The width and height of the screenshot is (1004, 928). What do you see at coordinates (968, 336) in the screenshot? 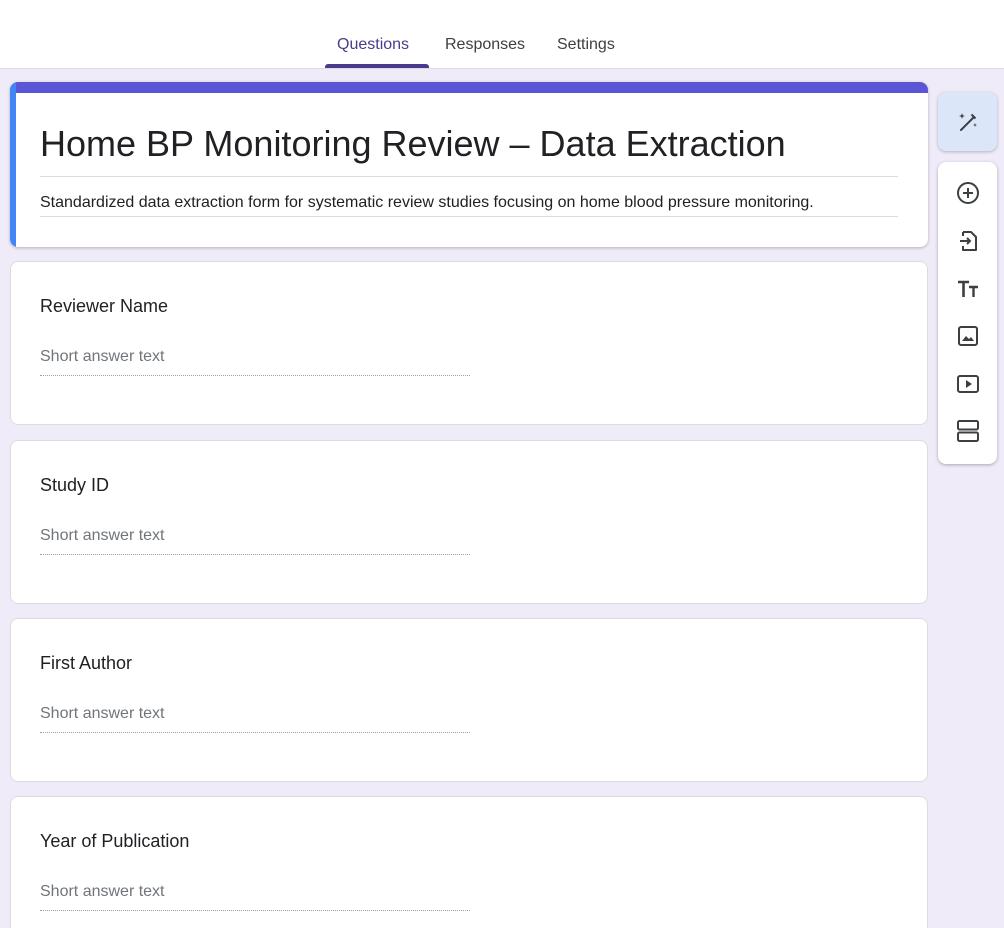
I see `add-image-icon` at bounding box center [968, 336].